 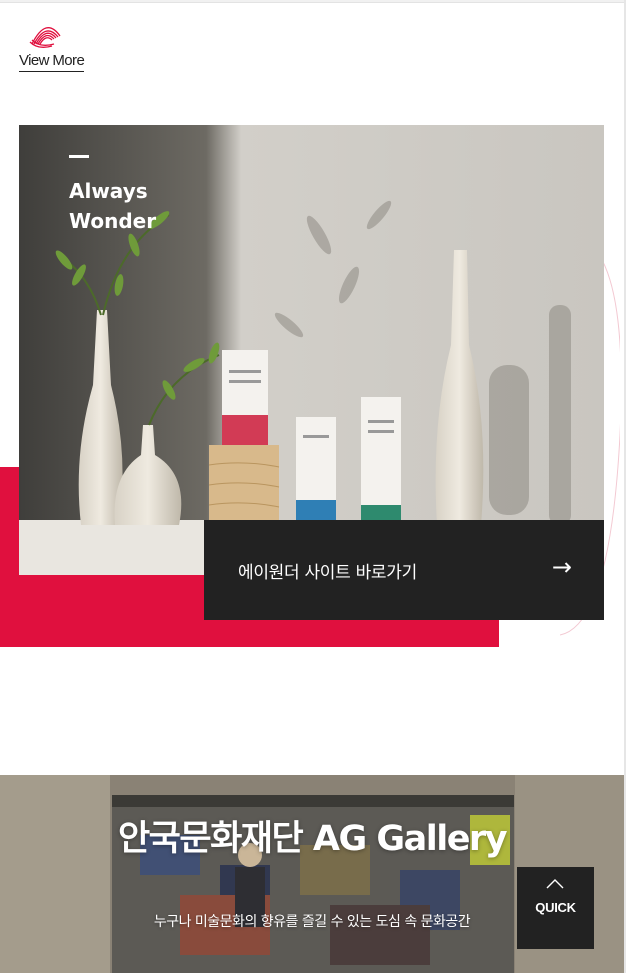 I want to click on sunburst-logo-icon, so click(x=45, y=37).